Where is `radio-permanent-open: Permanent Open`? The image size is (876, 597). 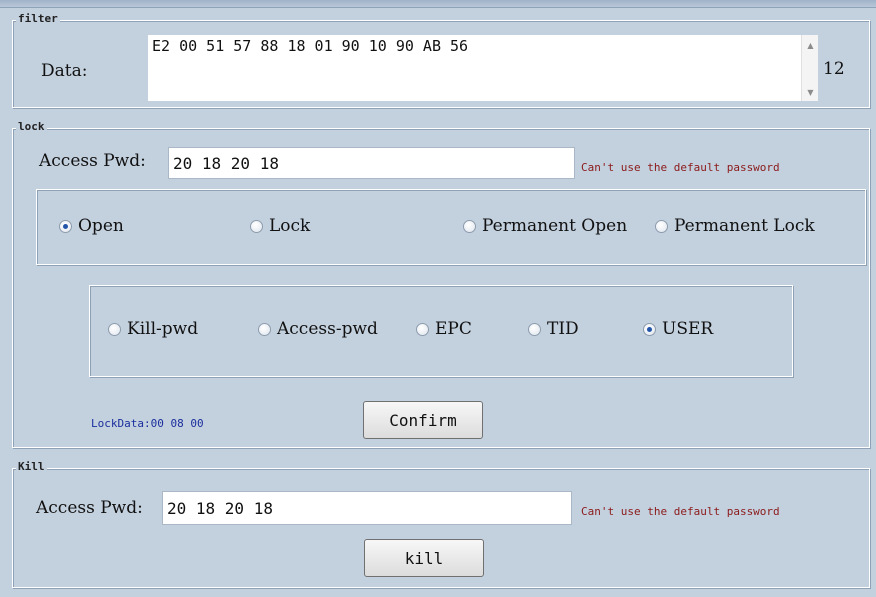 radio-permanent-open: Permanent Open is located at coordinates (545, 226).